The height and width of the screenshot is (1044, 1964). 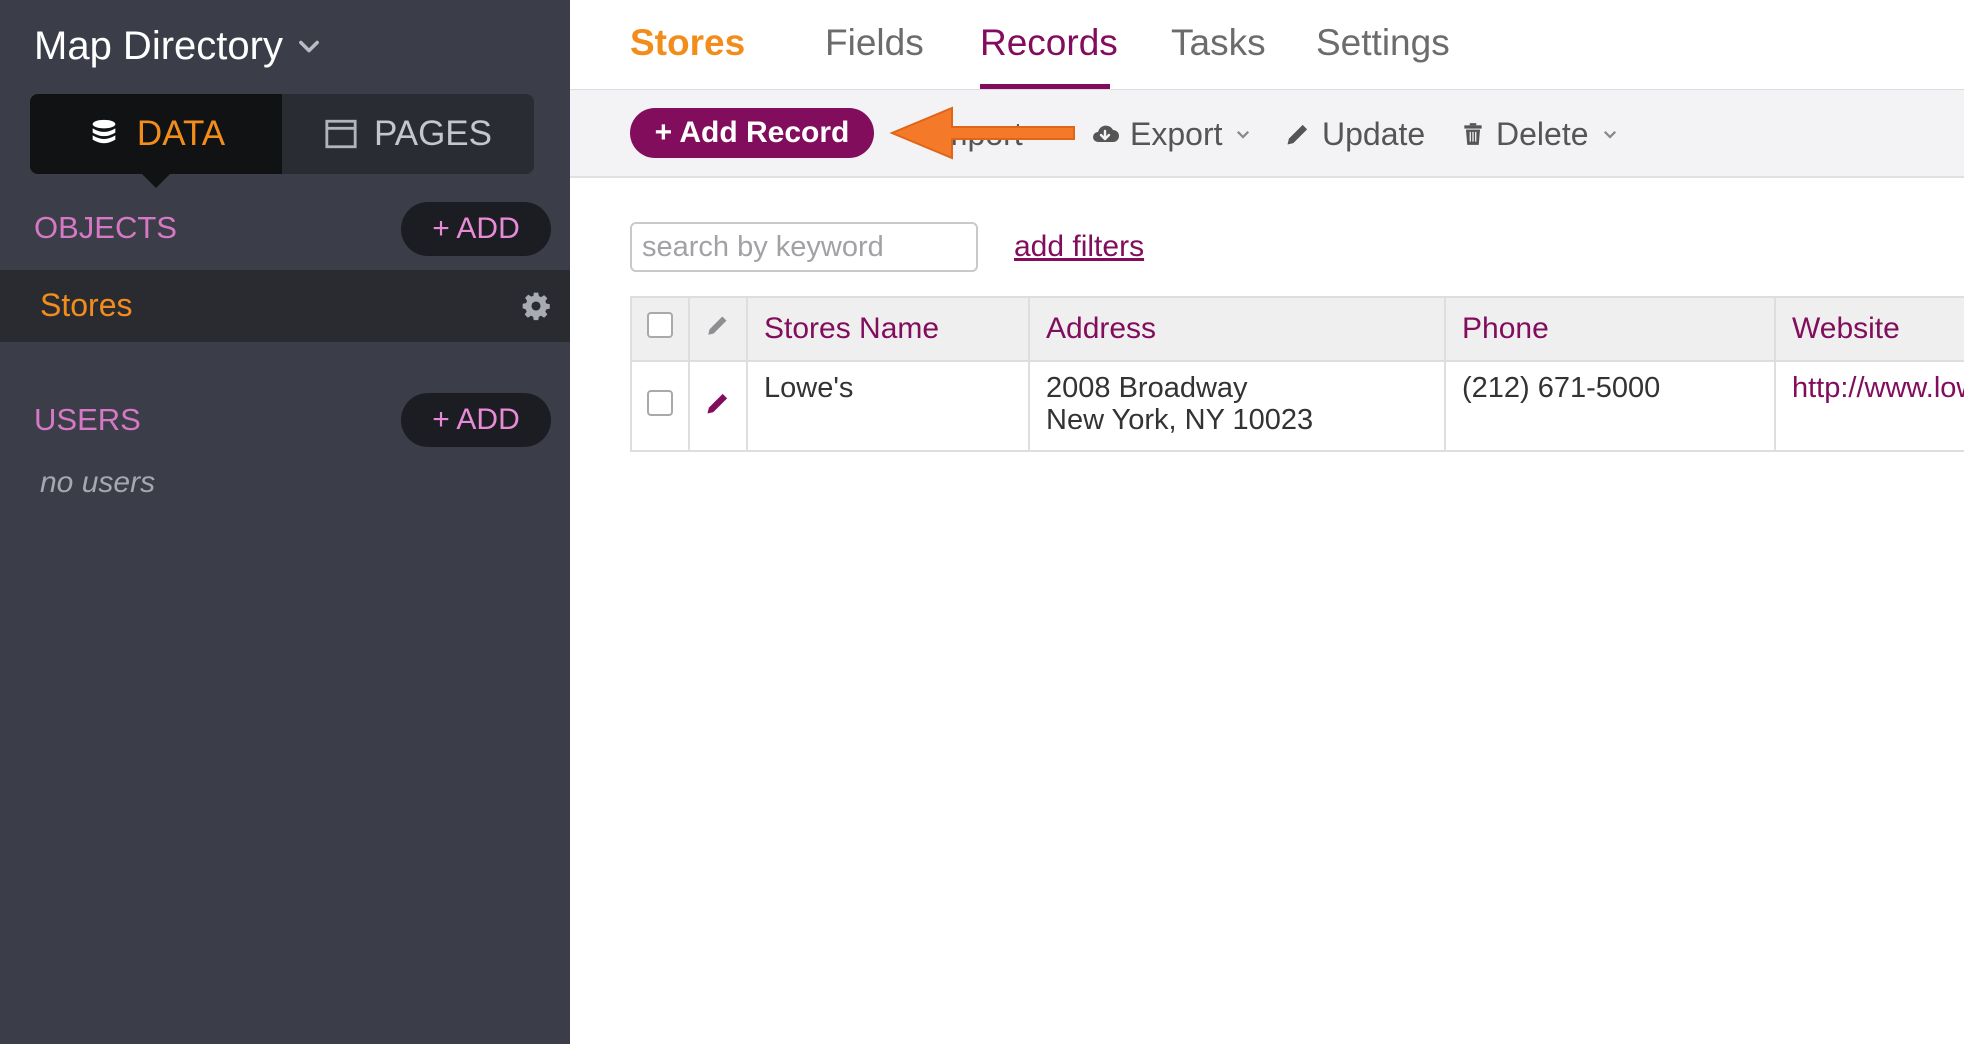 What do you see at coordinates (476, 420) in the screenshot?
I see `add-user-button: + ADD` at bounding box center [476, 420].